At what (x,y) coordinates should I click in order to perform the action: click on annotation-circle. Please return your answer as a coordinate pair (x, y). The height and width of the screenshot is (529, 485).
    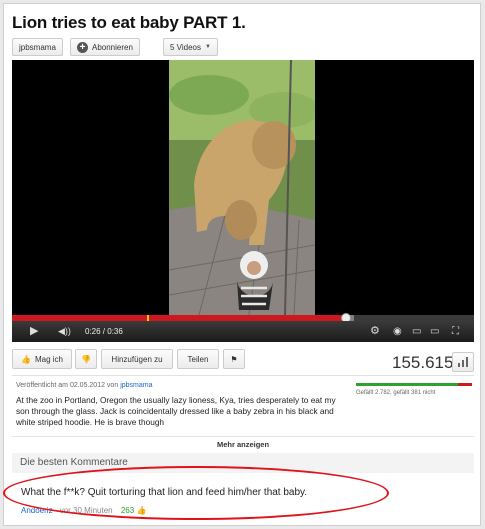
    Looking at the image, I should click on (196, 493).